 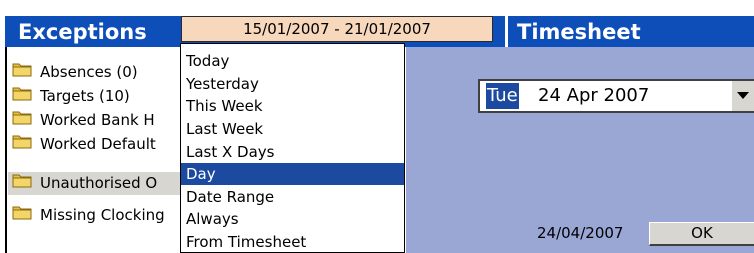 What do you see at coordinates (292, 241) in the screenshot?
I see `dropdown-option-from-timesheet: From Timesheet` at bounding box center [292, 241].